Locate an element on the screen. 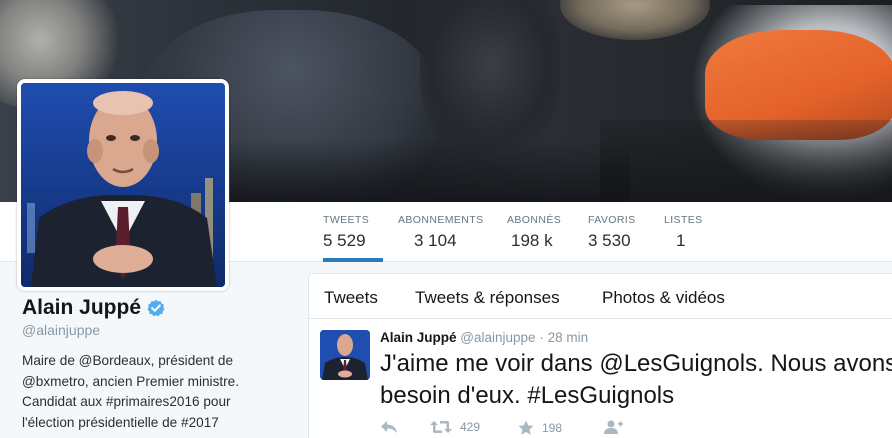 This screenshot has width=892, height=438. stat-lists: LISTES 1 is located at coordinates (683, 232).